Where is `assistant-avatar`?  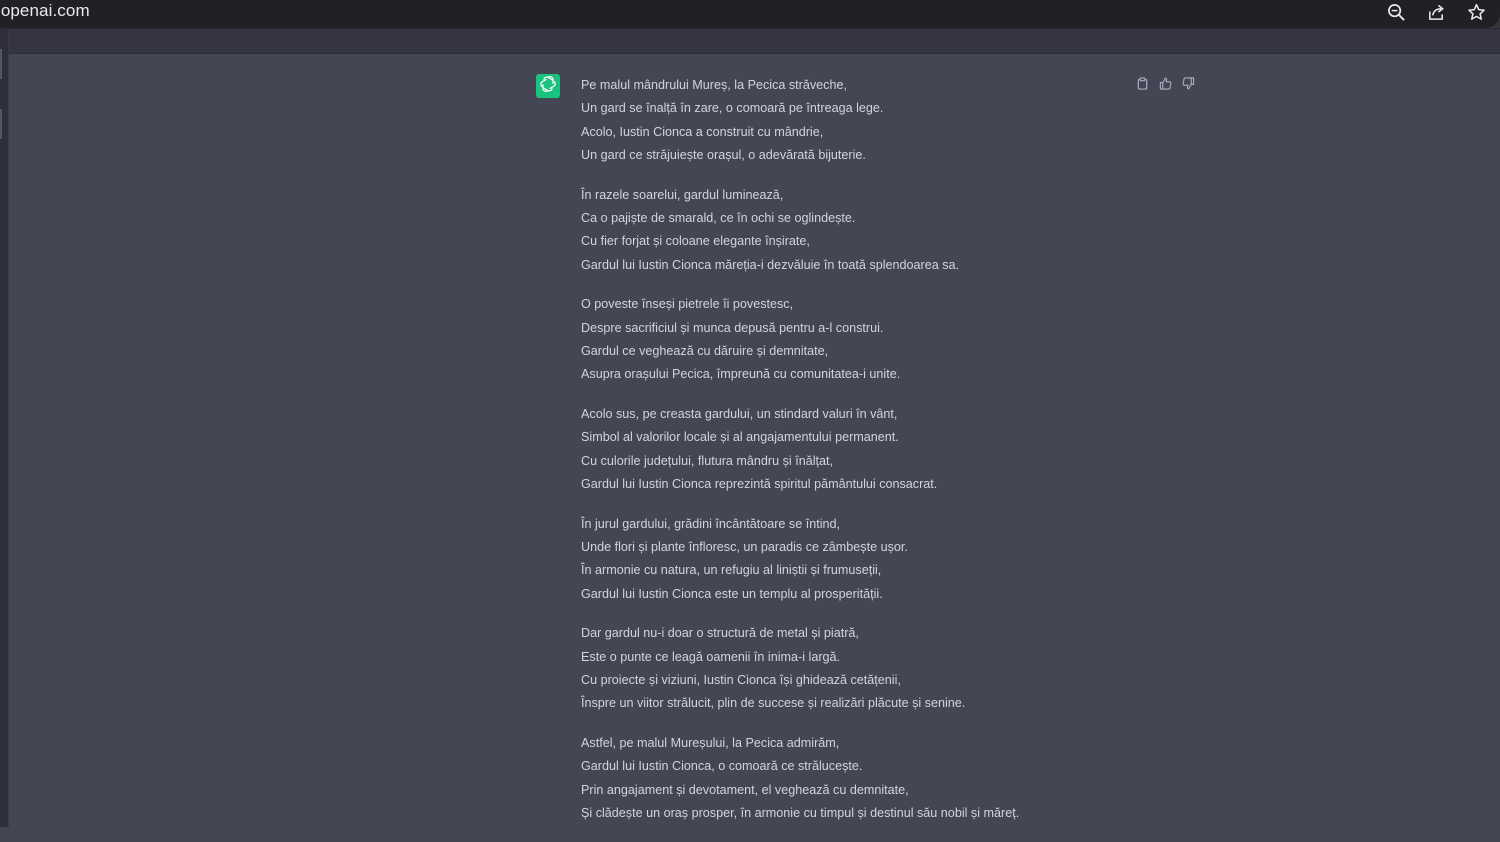
assistant-avatar is located at coordinates (548, 86).